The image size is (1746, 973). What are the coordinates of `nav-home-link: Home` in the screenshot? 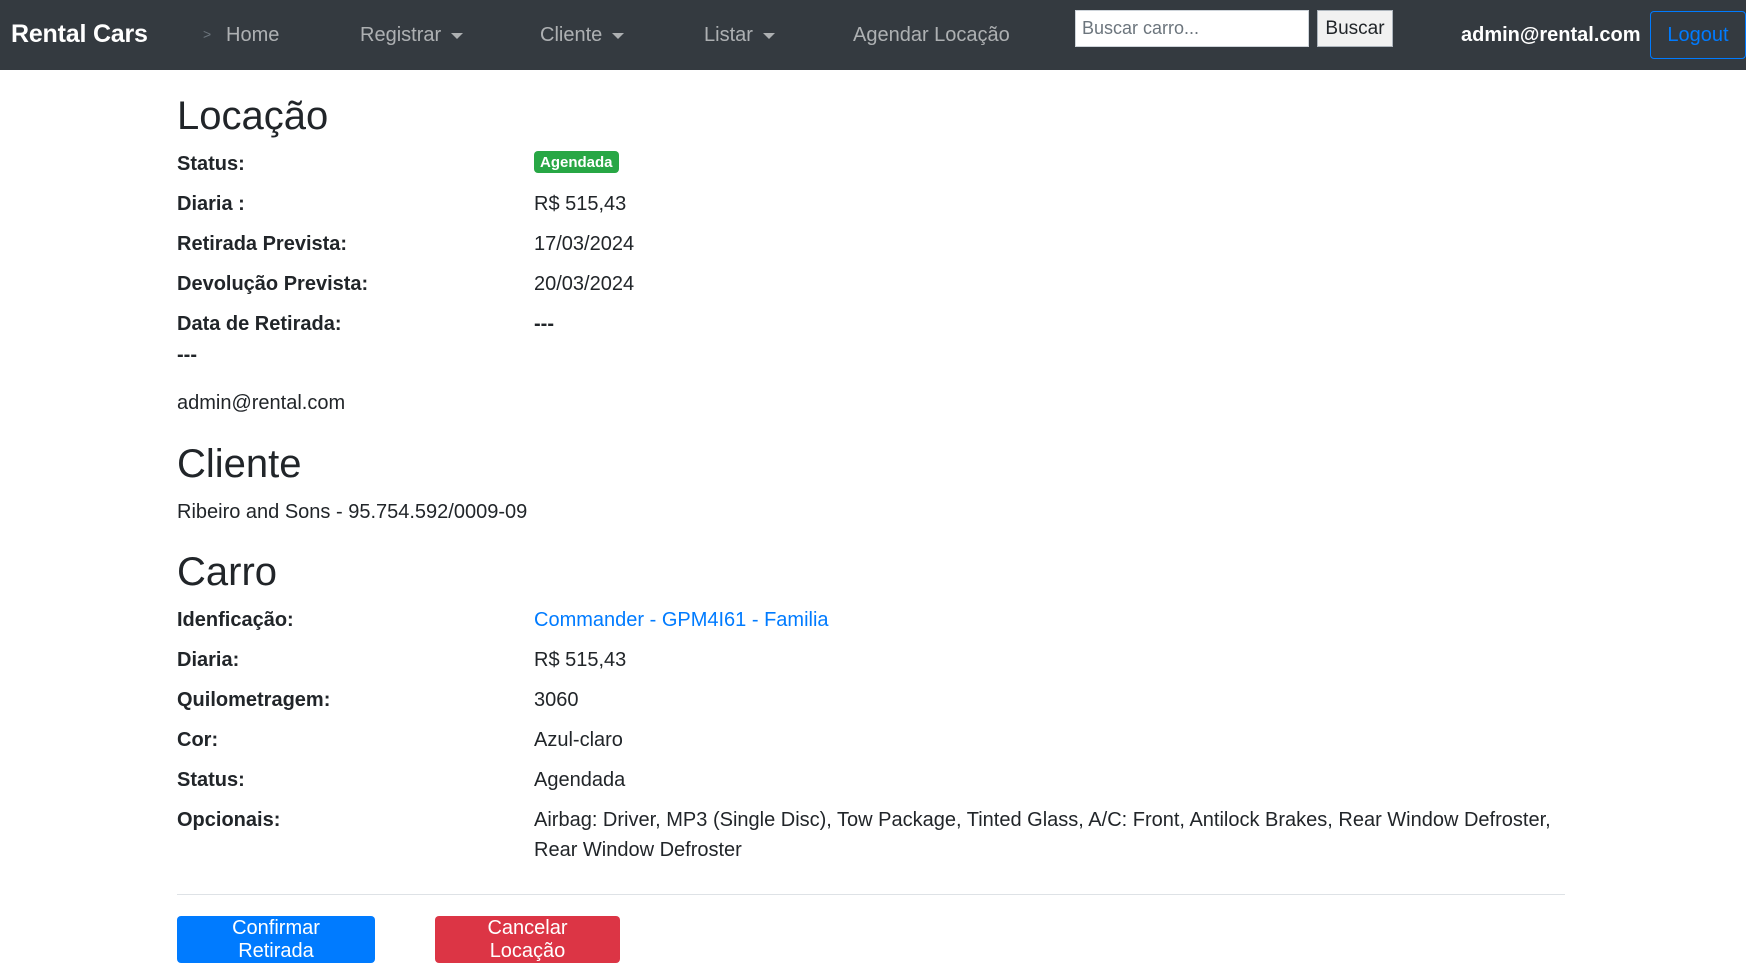 It's located at (252, 35).